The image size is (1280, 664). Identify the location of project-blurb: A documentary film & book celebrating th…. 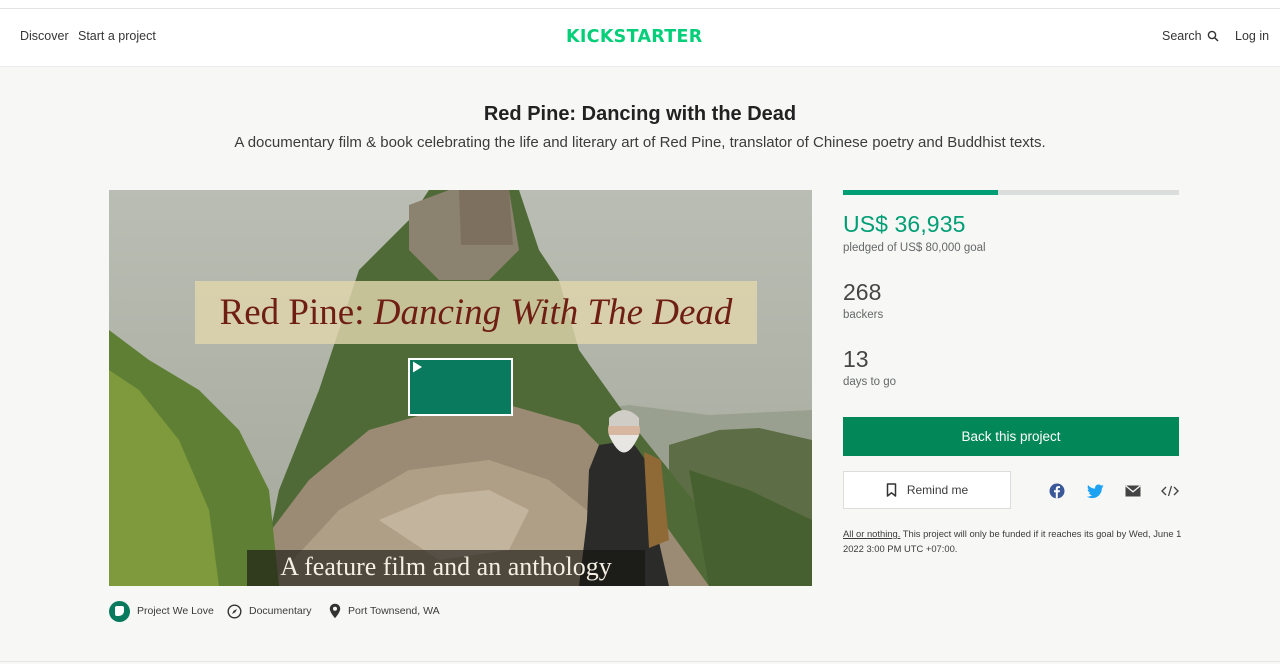
(640, 142).